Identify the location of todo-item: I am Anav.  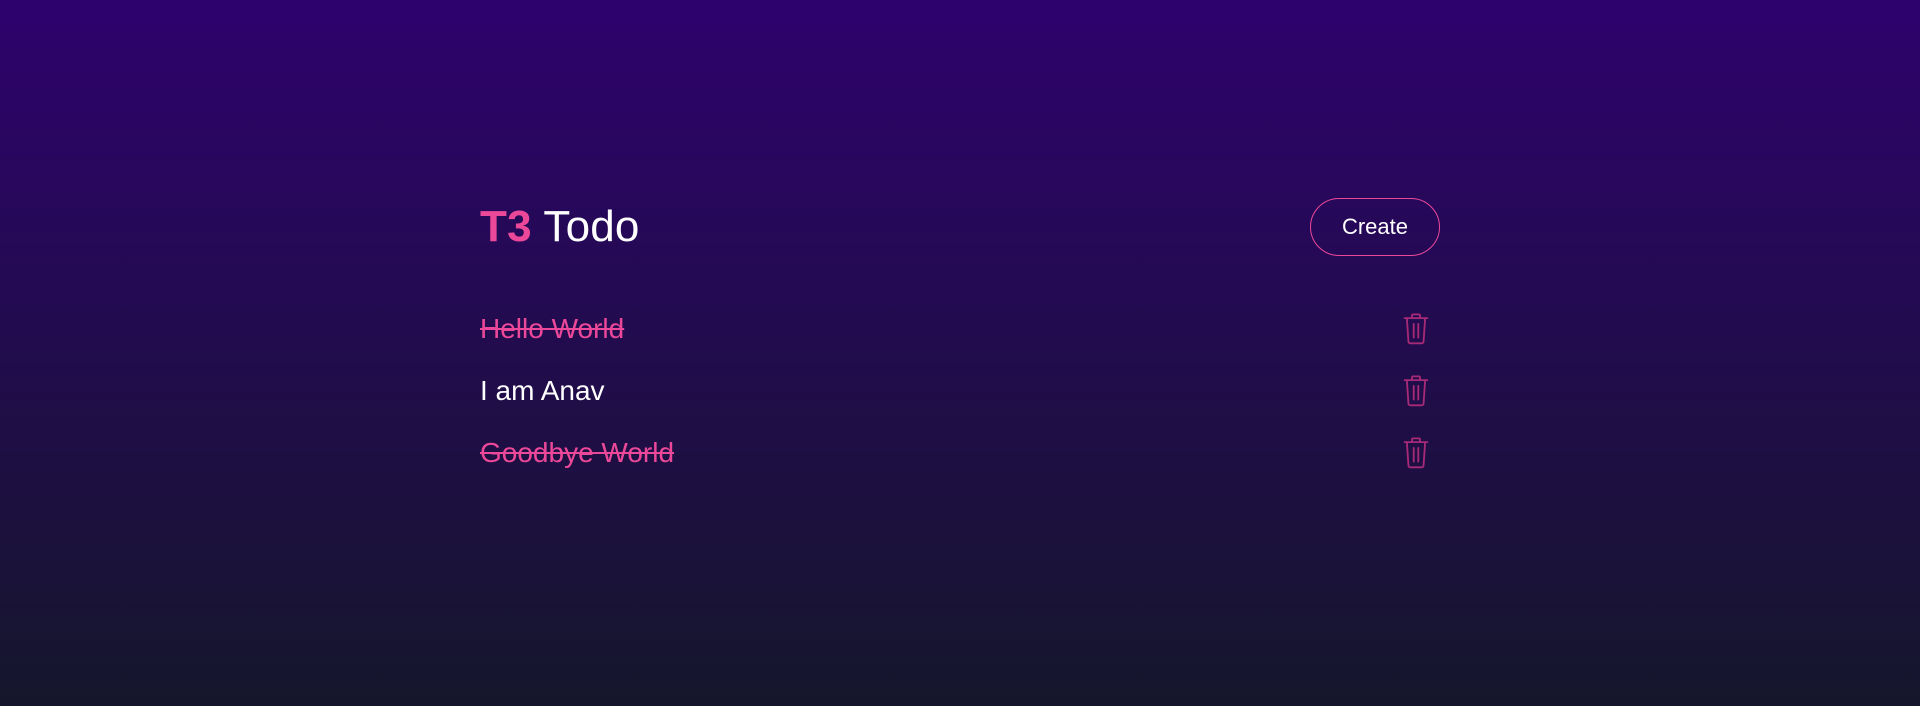
(960, 391).